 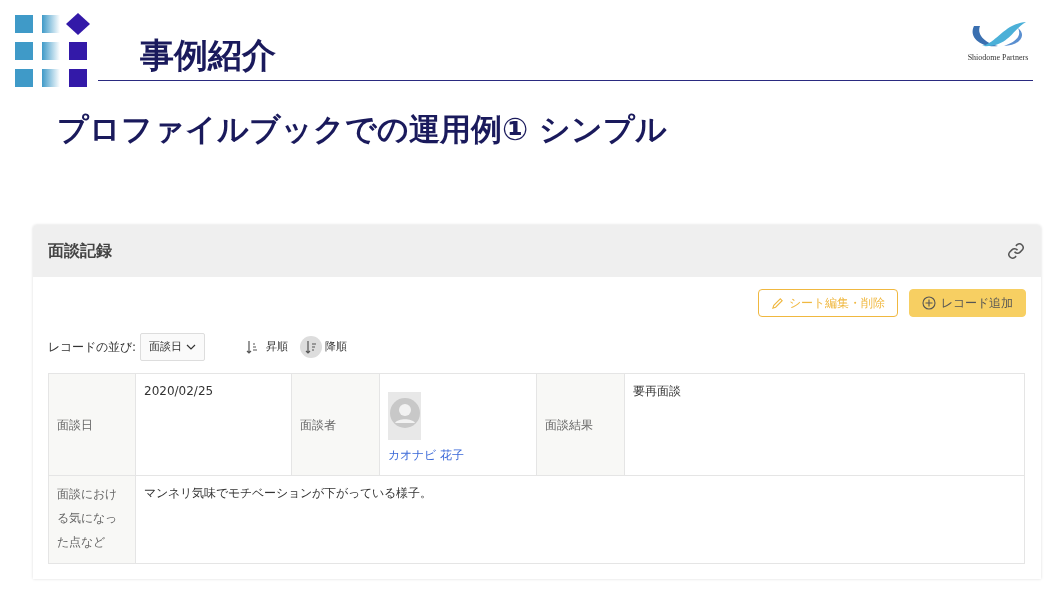 I want to click on link-icon, so click(x=1016, y=251).